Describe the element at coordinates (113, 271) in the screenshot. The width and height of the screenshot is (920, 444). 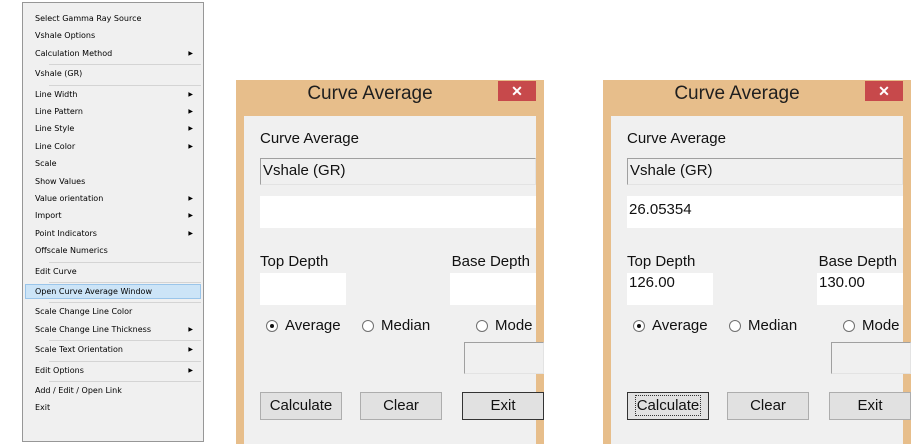
I see `menu-item-edit-curve: Edit Curve` at that location.